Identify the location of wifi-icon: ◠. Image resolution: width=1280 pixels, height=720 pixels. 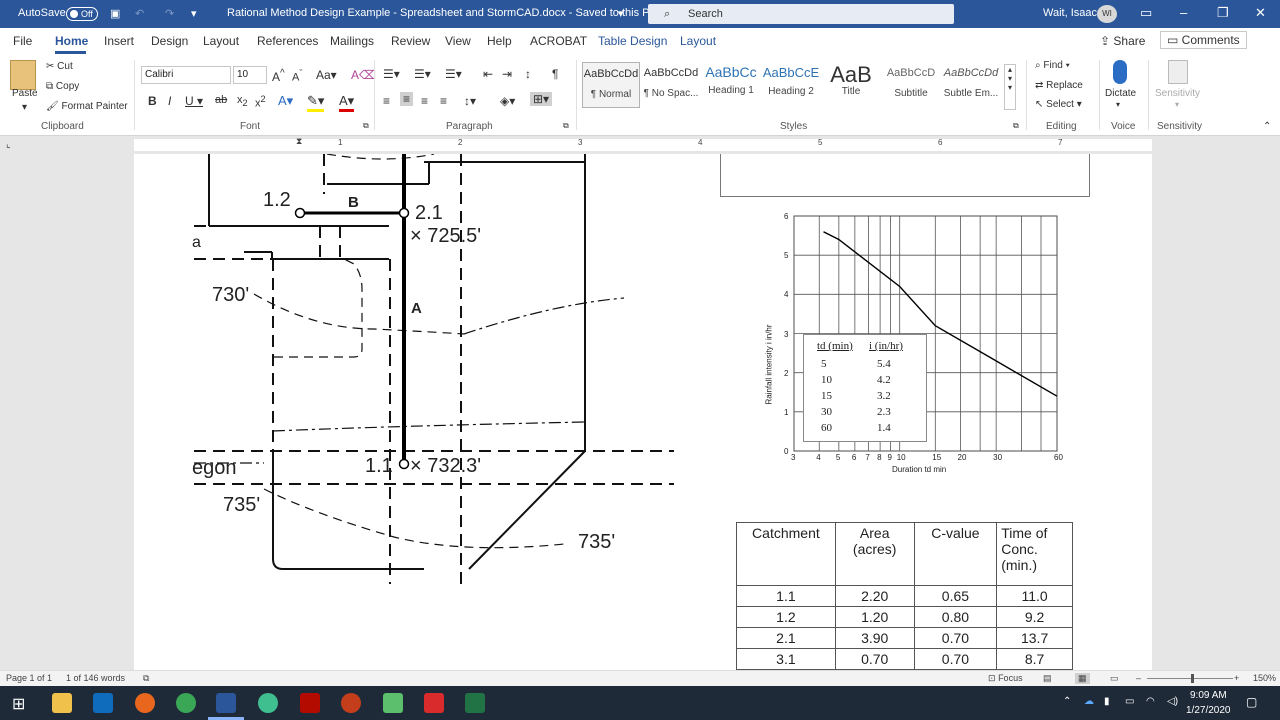
(1150, 701).